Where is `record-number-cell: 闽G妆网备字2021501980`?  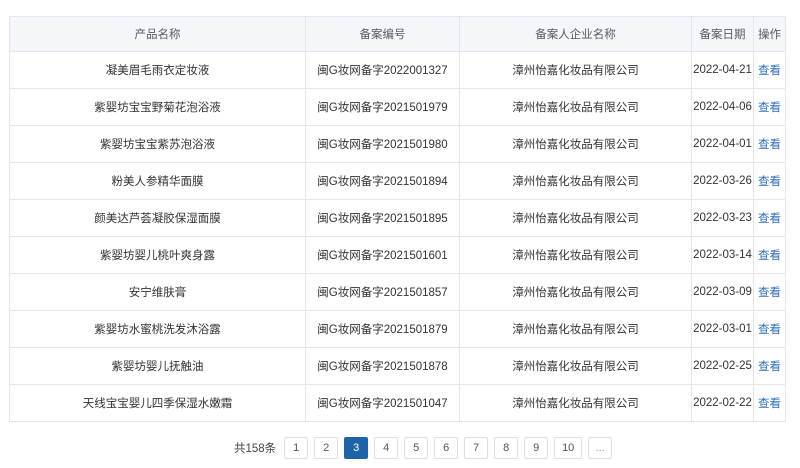 record-number-cell: 闽G妆网备字2021501980 is located at coordinates (382, 144).